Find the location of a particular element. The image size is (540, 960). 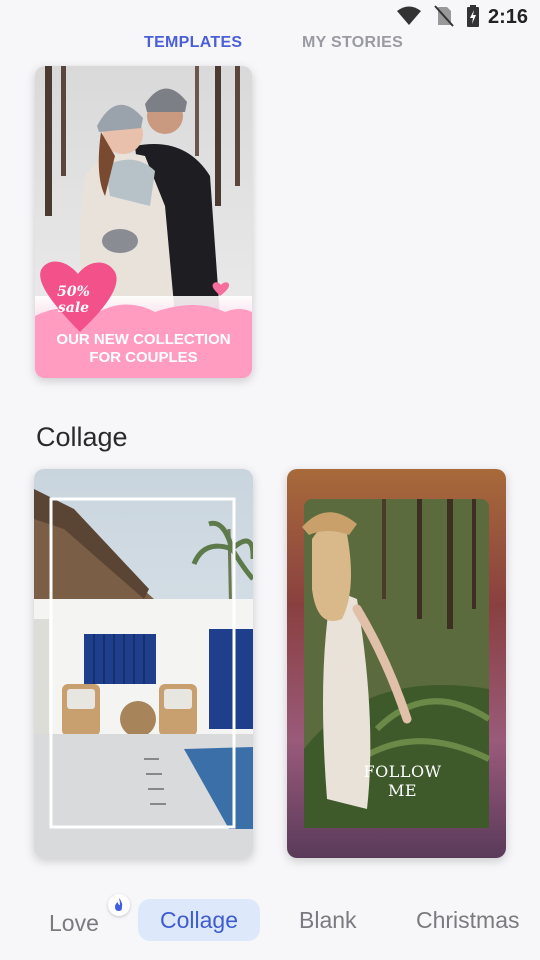

status-icons is located at coordinates (438, 16).